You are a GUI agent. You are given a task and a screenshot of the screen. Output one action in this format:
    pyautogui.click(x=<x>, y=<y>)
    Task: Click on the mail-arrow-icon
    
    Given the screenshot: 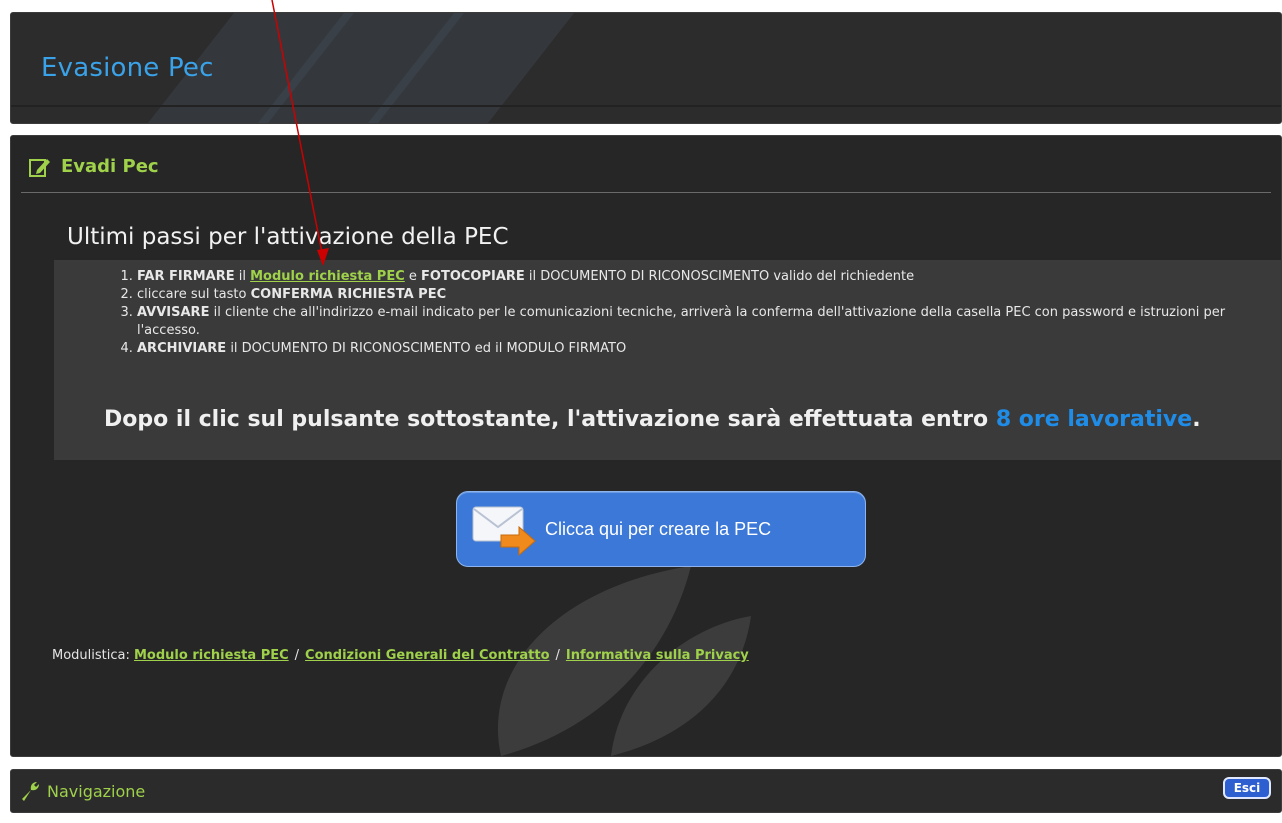 What is the action you would take?
    pyautogui.click(x=504, y=531)
    